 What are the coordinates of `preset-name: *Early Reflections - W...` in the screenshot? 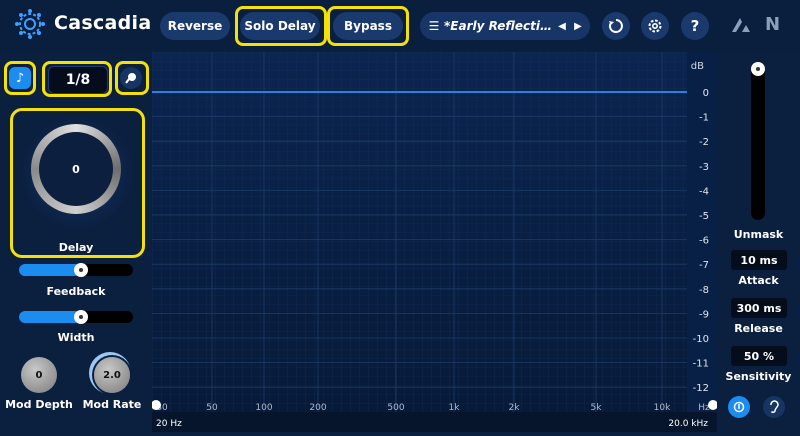 It's located at (499, 26).